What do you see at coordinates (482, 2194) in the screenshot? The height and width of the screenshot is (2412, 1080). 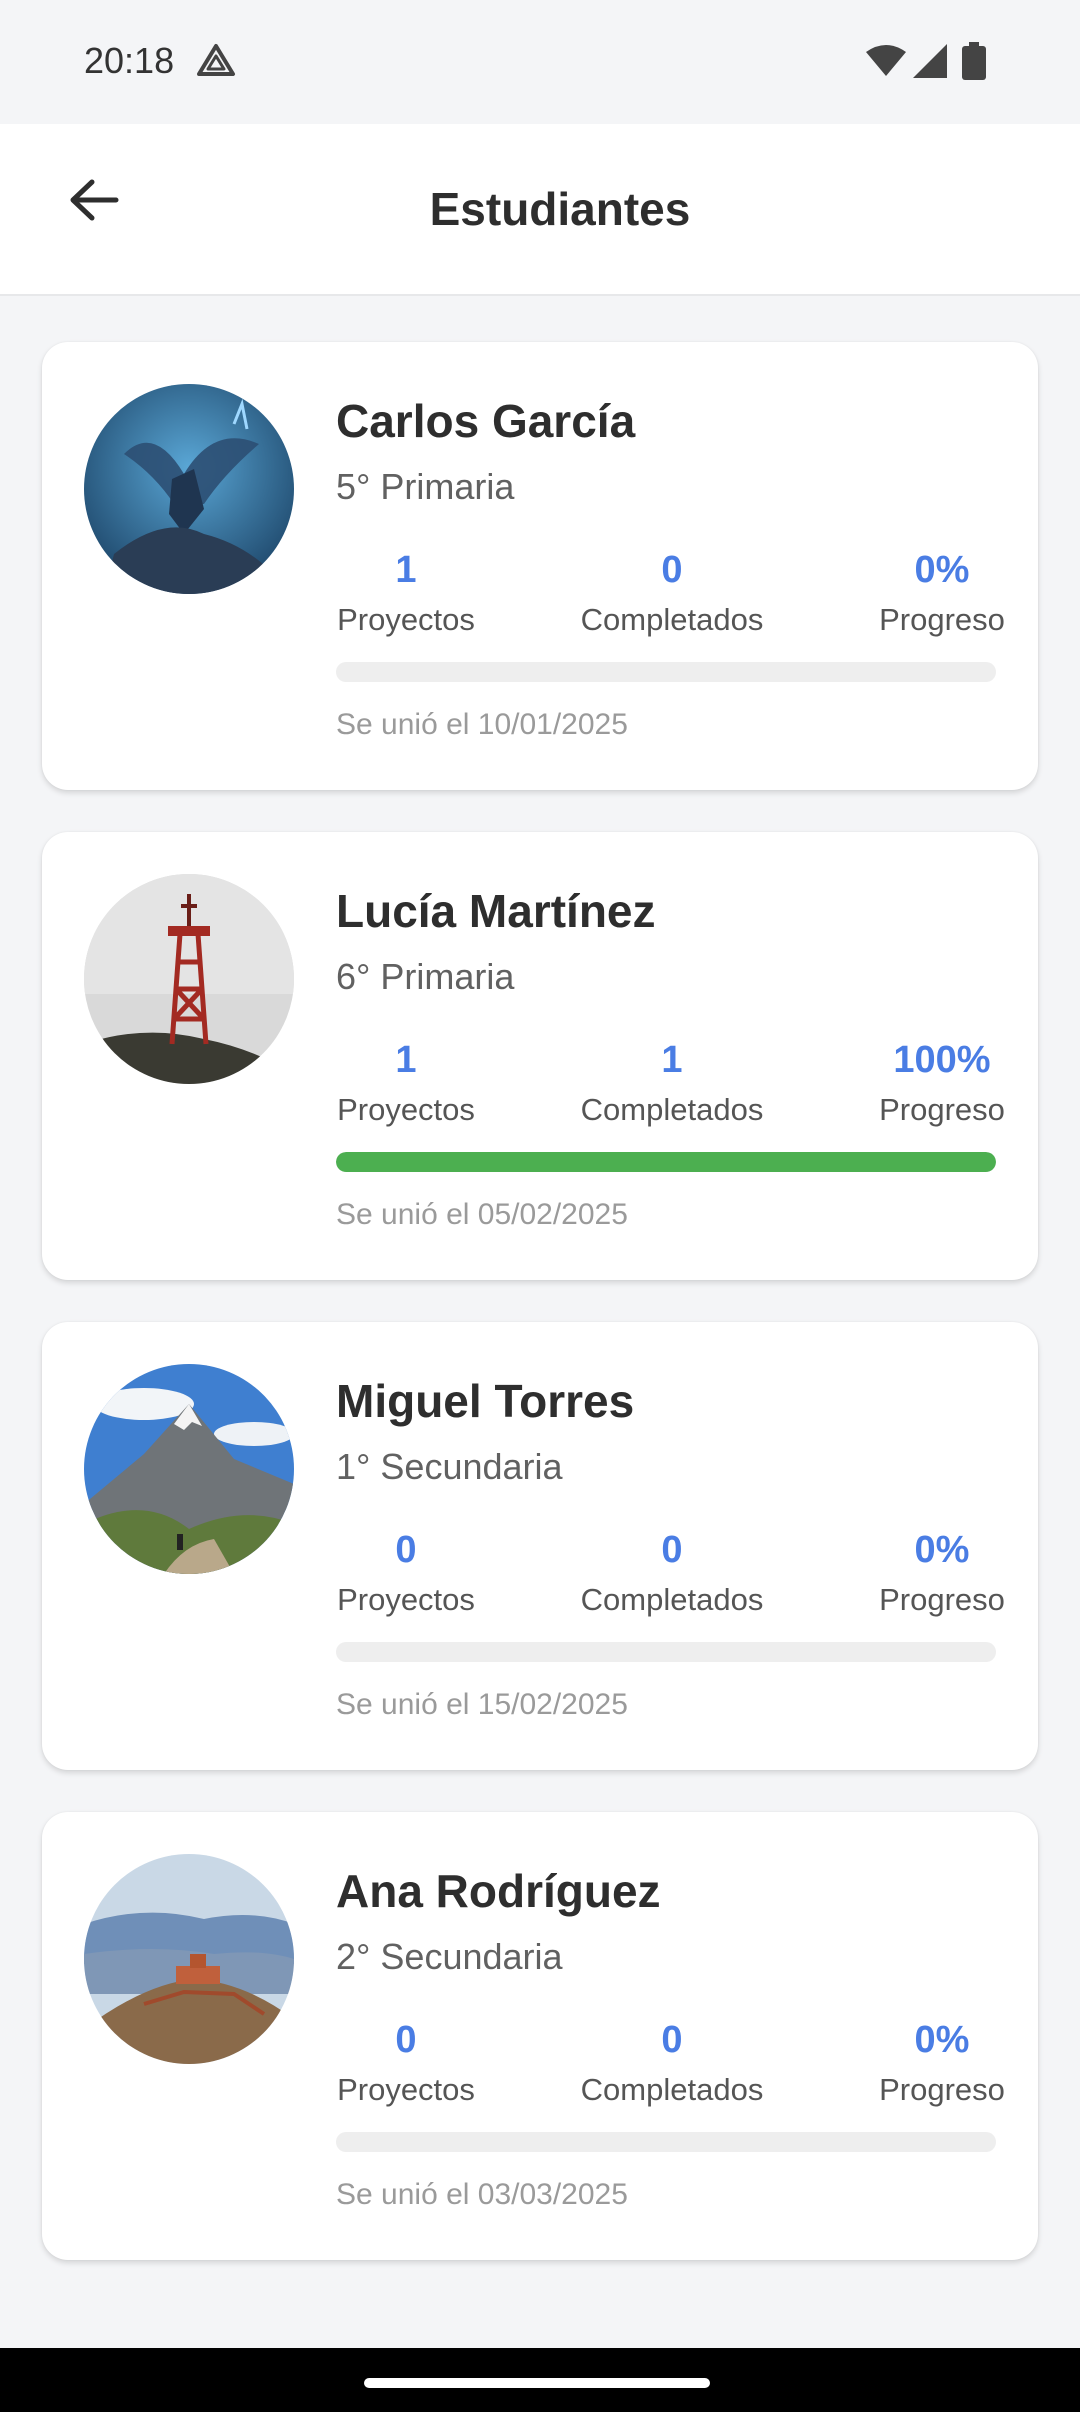 I see `joined-date: Se unió el 03/03/2025` at bounding box center [482, 2194].